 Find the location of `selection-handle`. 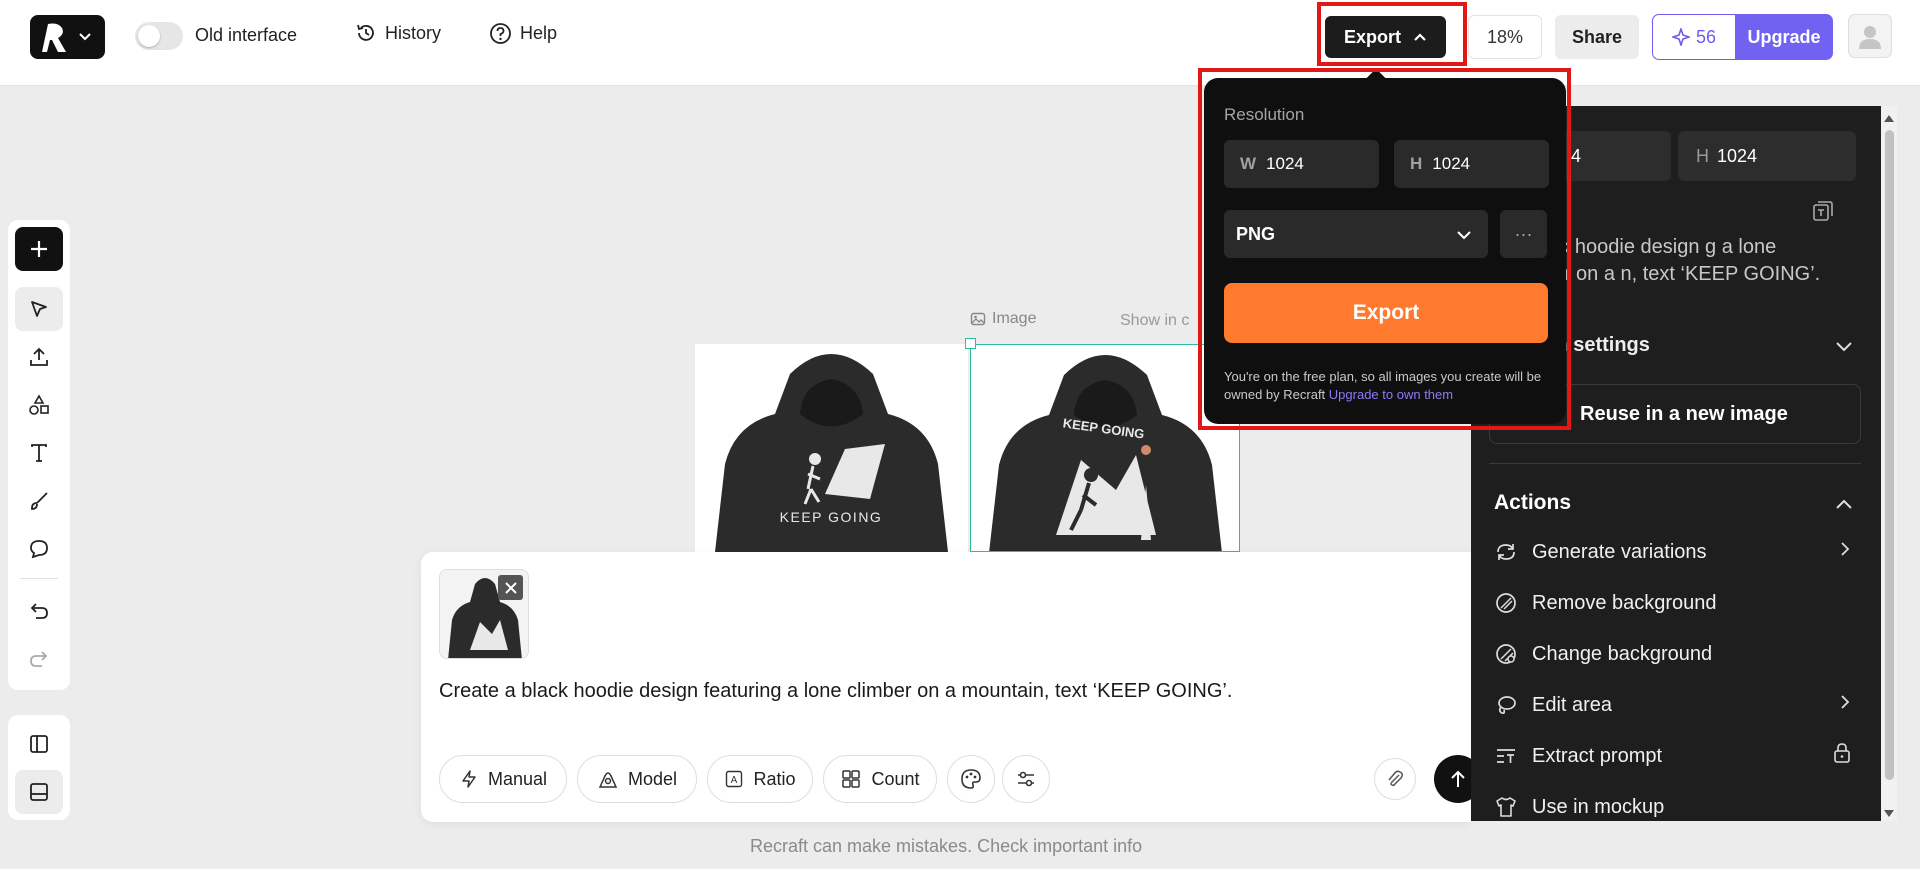

selection-handle is located at coordinates (970, 343).